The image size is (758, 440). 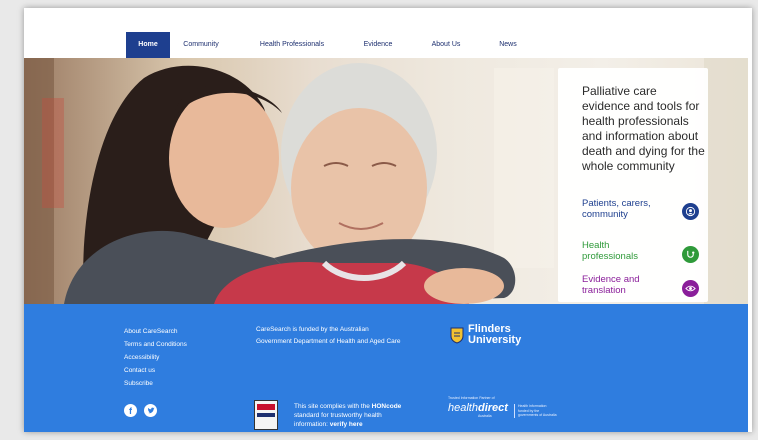 I want to click on nav-community: Community, so click(x=201, y=45).